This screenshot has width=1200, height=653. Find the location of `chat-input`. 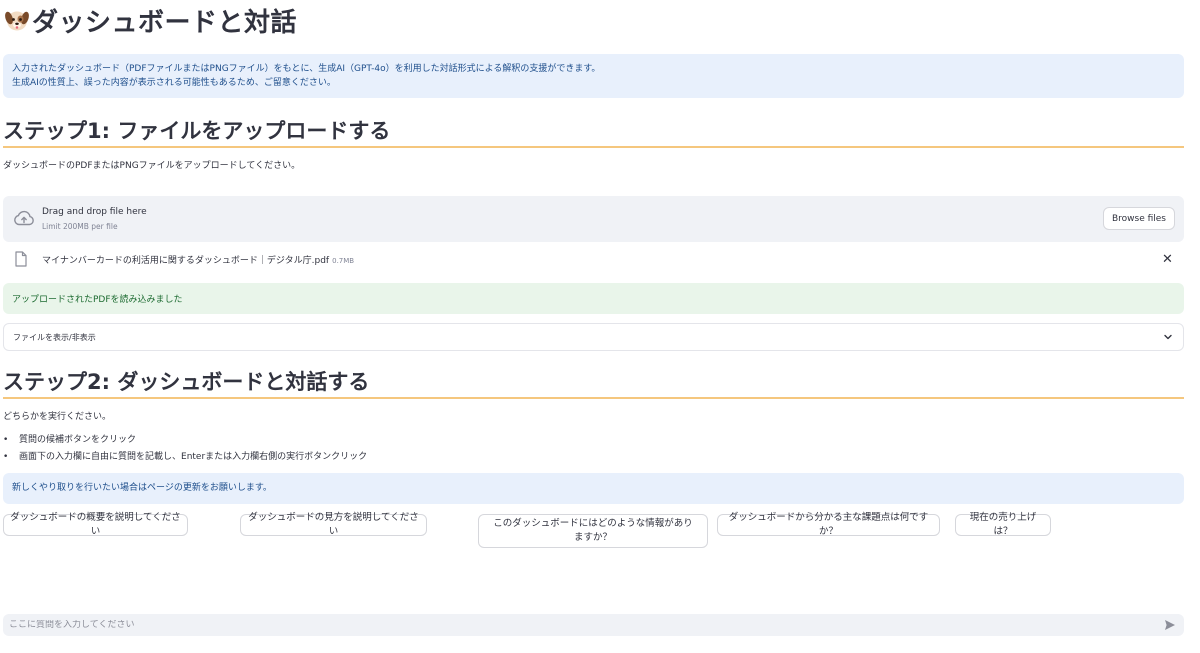

chat-input is located at coordinates (585, 625).